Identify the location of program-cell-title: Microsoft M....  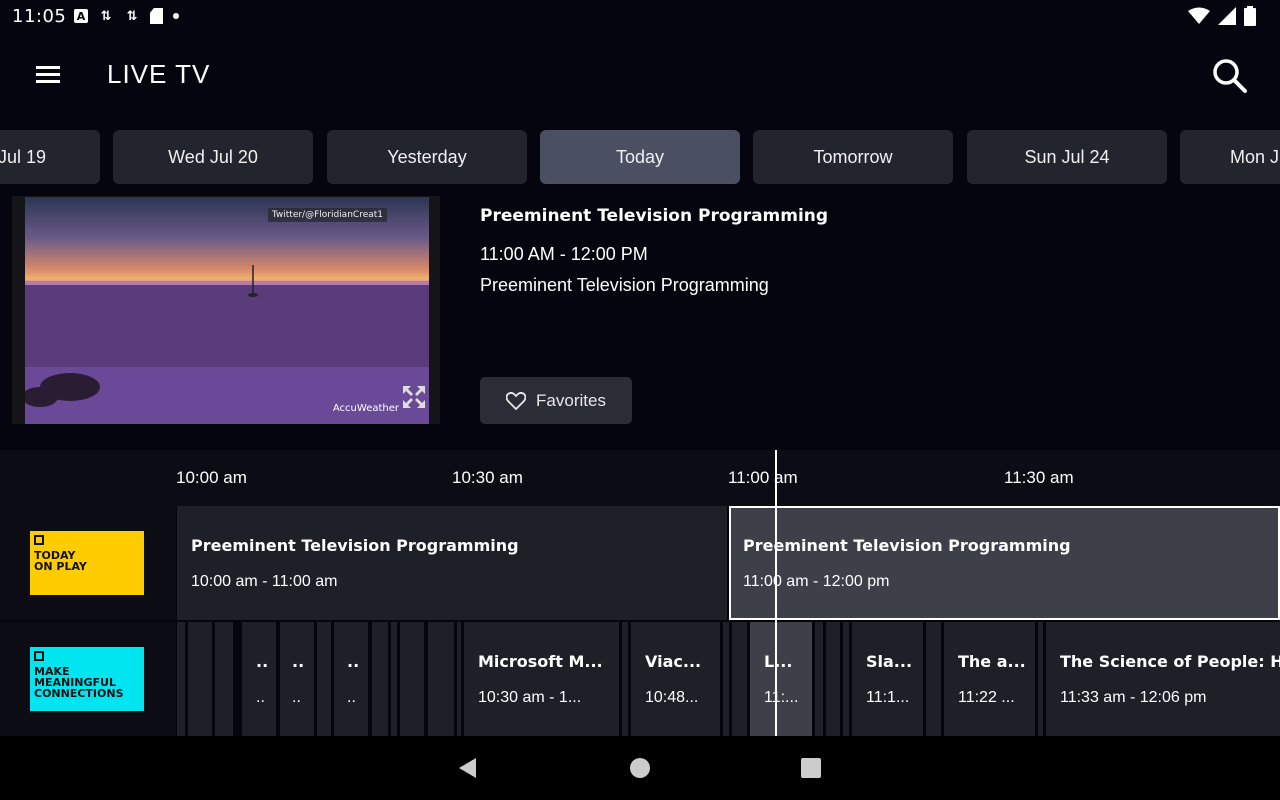
(540, 661).